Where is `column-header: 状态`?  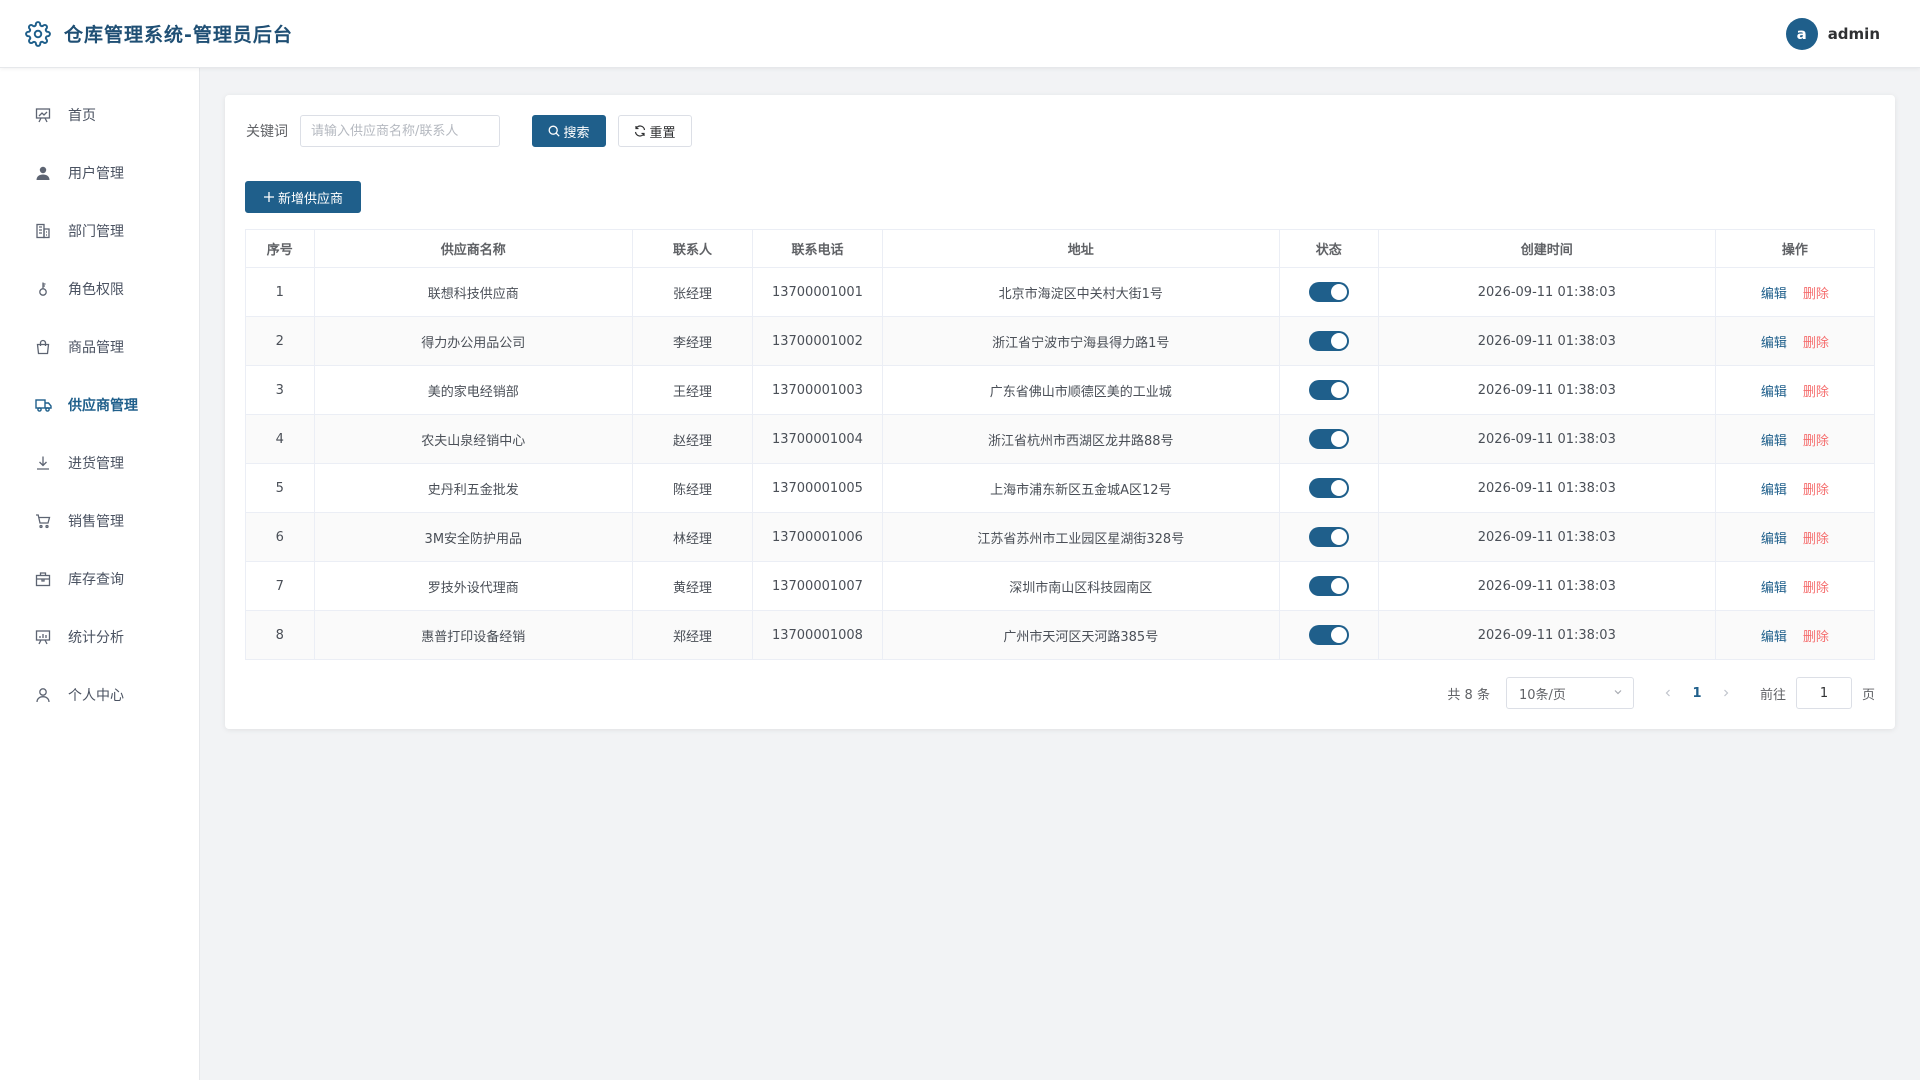
column-header: 状态 is located at coordinates (1328, 248).